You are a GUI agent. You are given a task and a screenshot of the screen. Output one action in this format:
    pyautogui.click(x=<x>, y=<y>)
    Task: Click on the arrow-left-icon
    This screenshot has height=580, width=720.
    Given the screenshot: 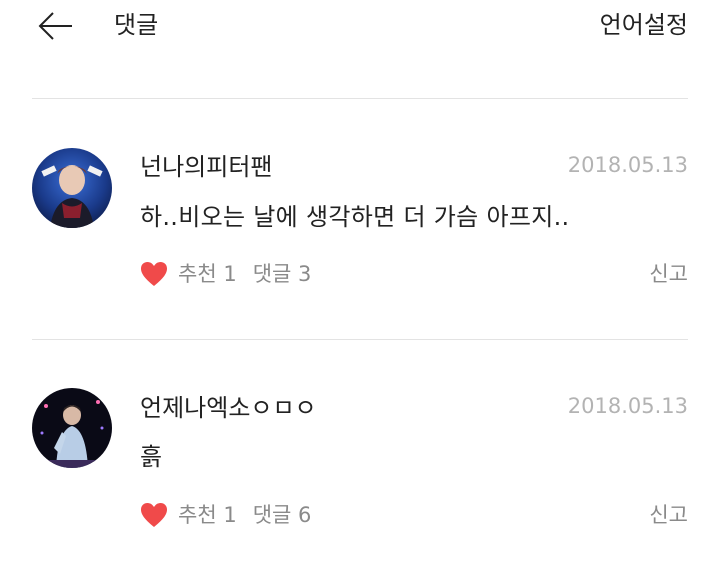 What is the action you would take?
    pyautogui.click(x=55, y=26)
    